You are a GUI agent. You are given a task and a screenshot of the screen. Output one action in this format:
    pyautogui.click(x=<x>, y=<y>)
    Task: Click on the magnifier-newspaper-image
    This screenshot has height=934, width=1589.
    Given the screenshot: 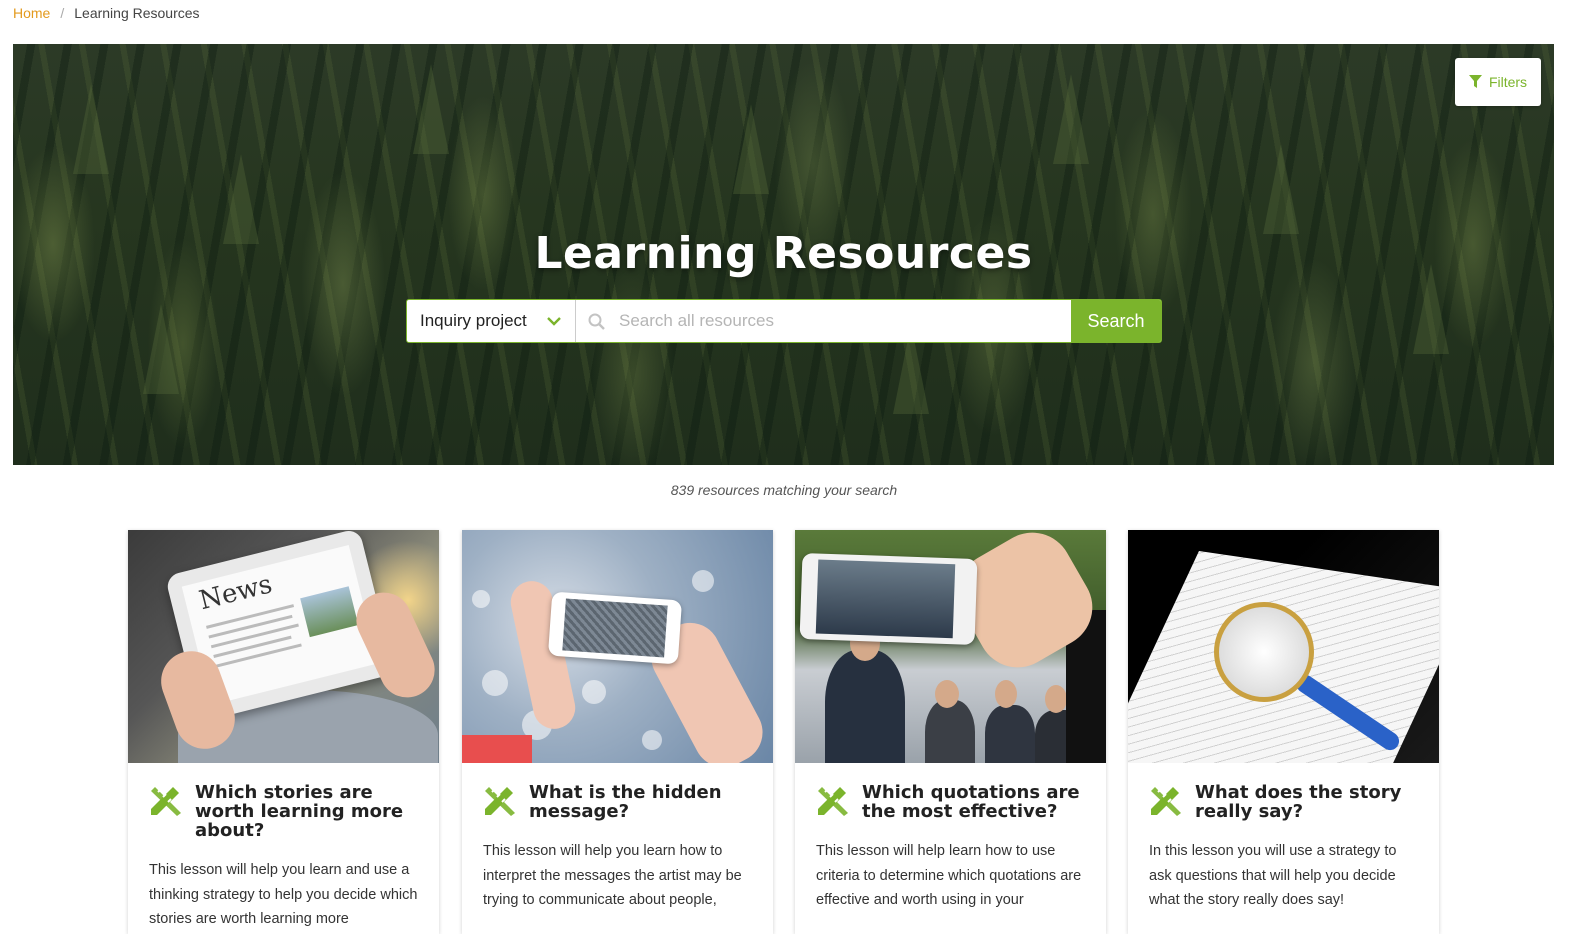 What is the action you would take?
    pyautogui.click(x=1283, y=646)
    